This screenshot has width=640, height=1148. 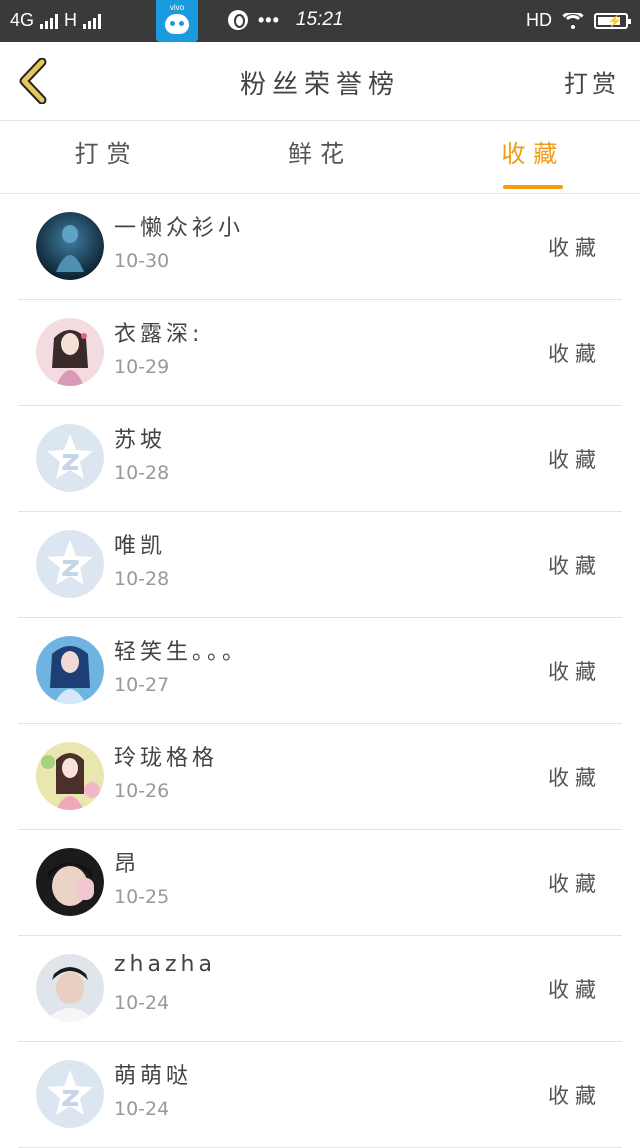 What do you see at coordinates (320, 1095) in the screenshot?
I see `list-item: 萌萌哒 10-24 收藏` at bounding box center [320, 1095].